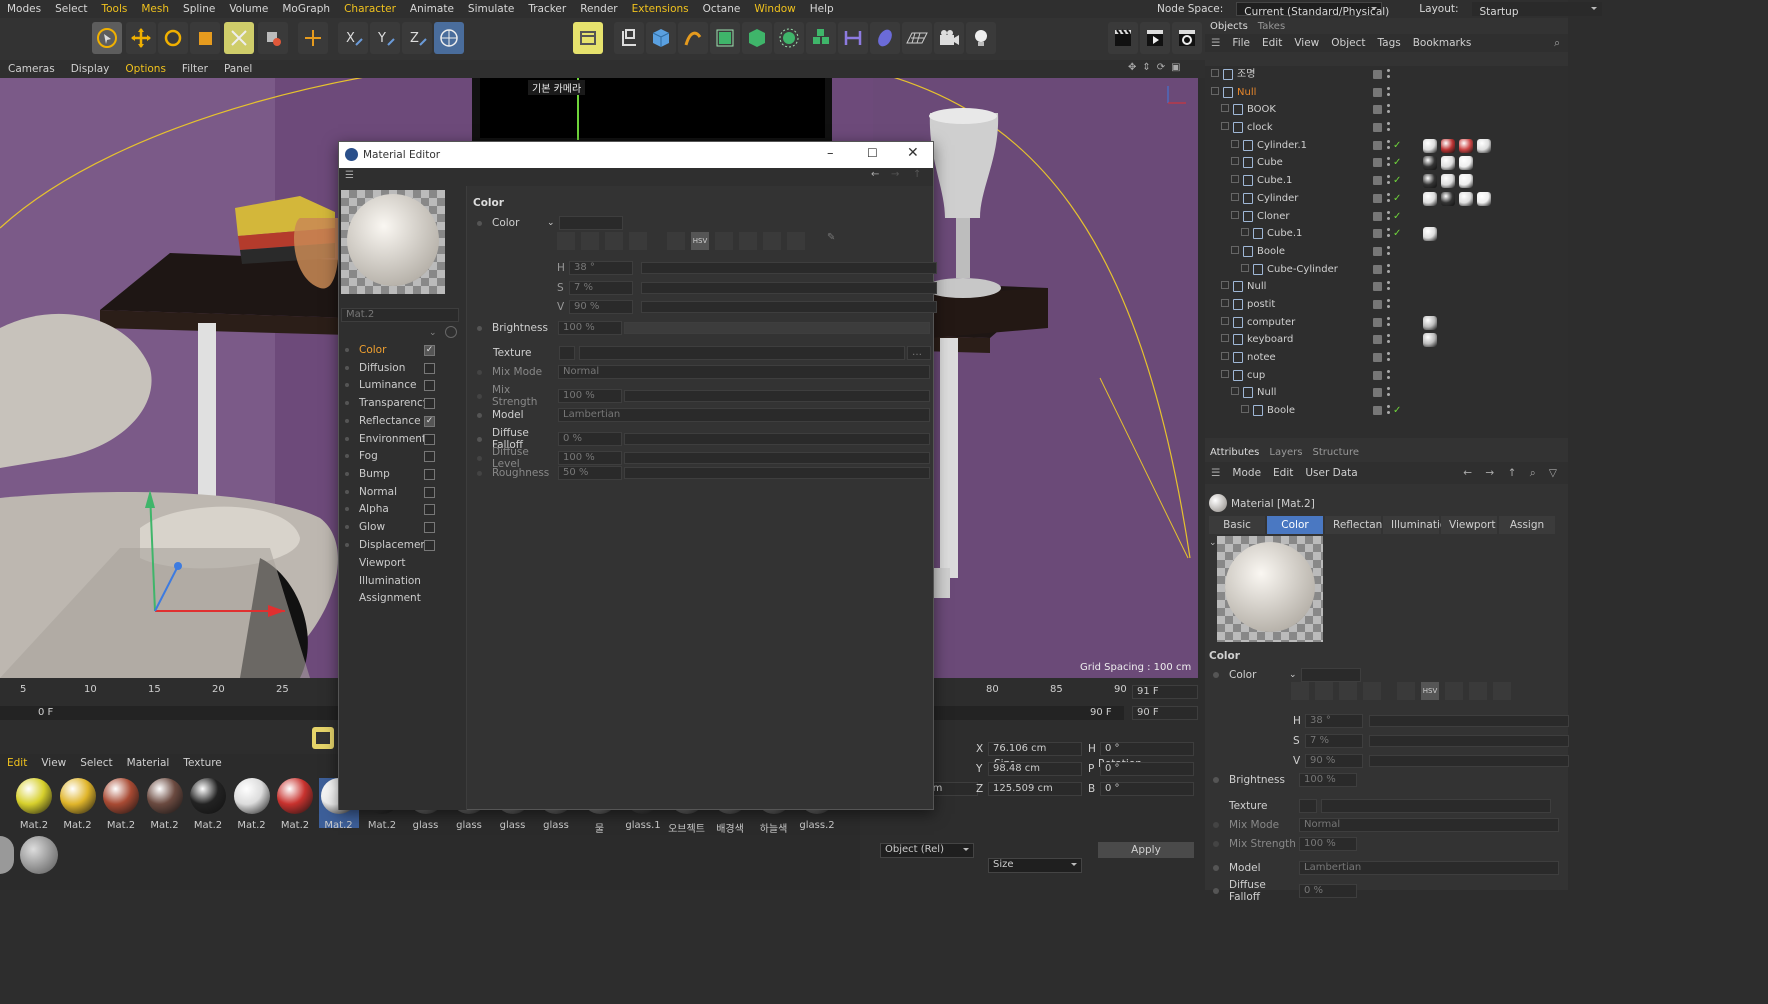 This screenshot has height=1004, width=1768. Describe the element at coordinates (1386, 270) in the screenshot. I see `object-row: Cube-Cylinder` at that location.